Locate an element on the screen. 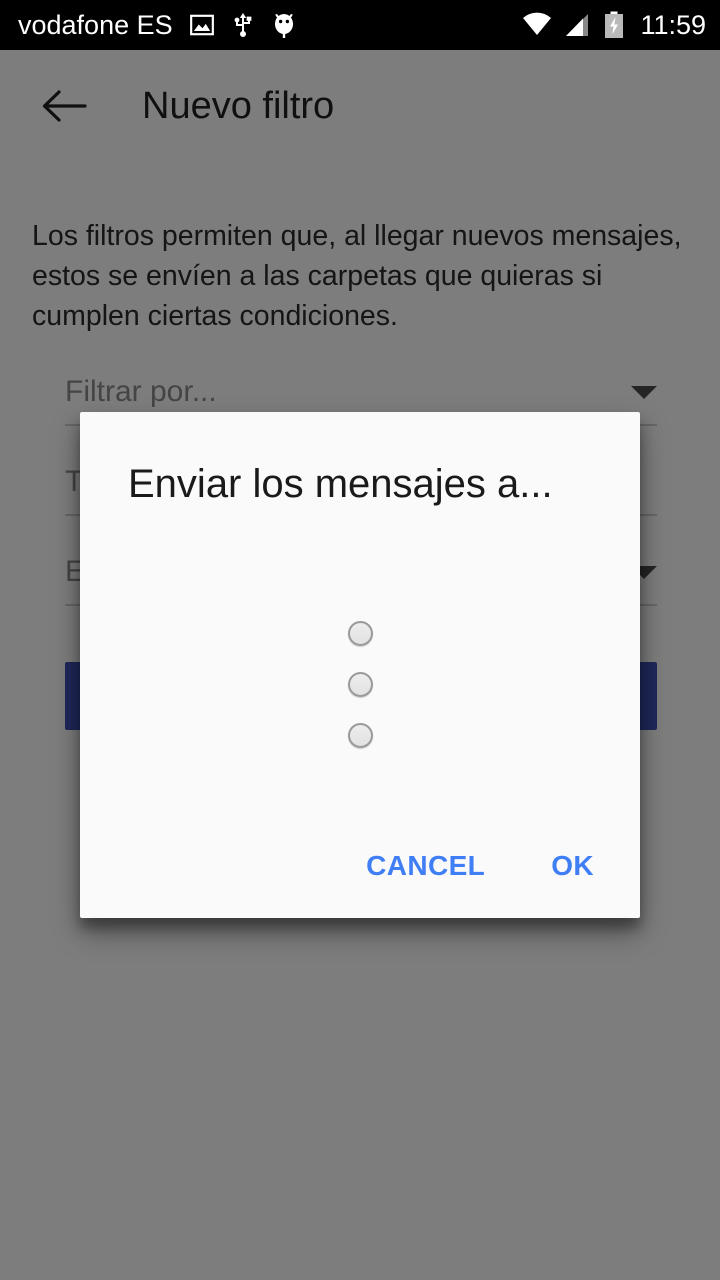  dialog-action-bar: CANCEL OK is located at coordinates (482, 866).